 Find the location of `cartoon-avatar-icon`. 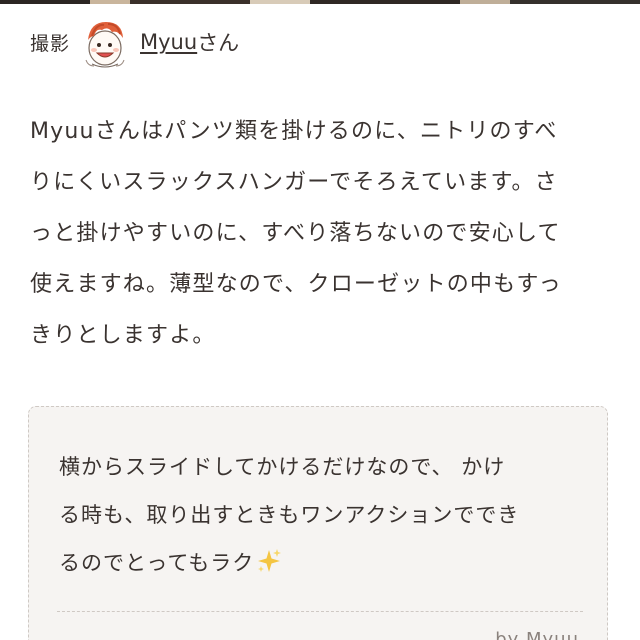

cartoon-avatar-icon is located at coordinates (105, 45).